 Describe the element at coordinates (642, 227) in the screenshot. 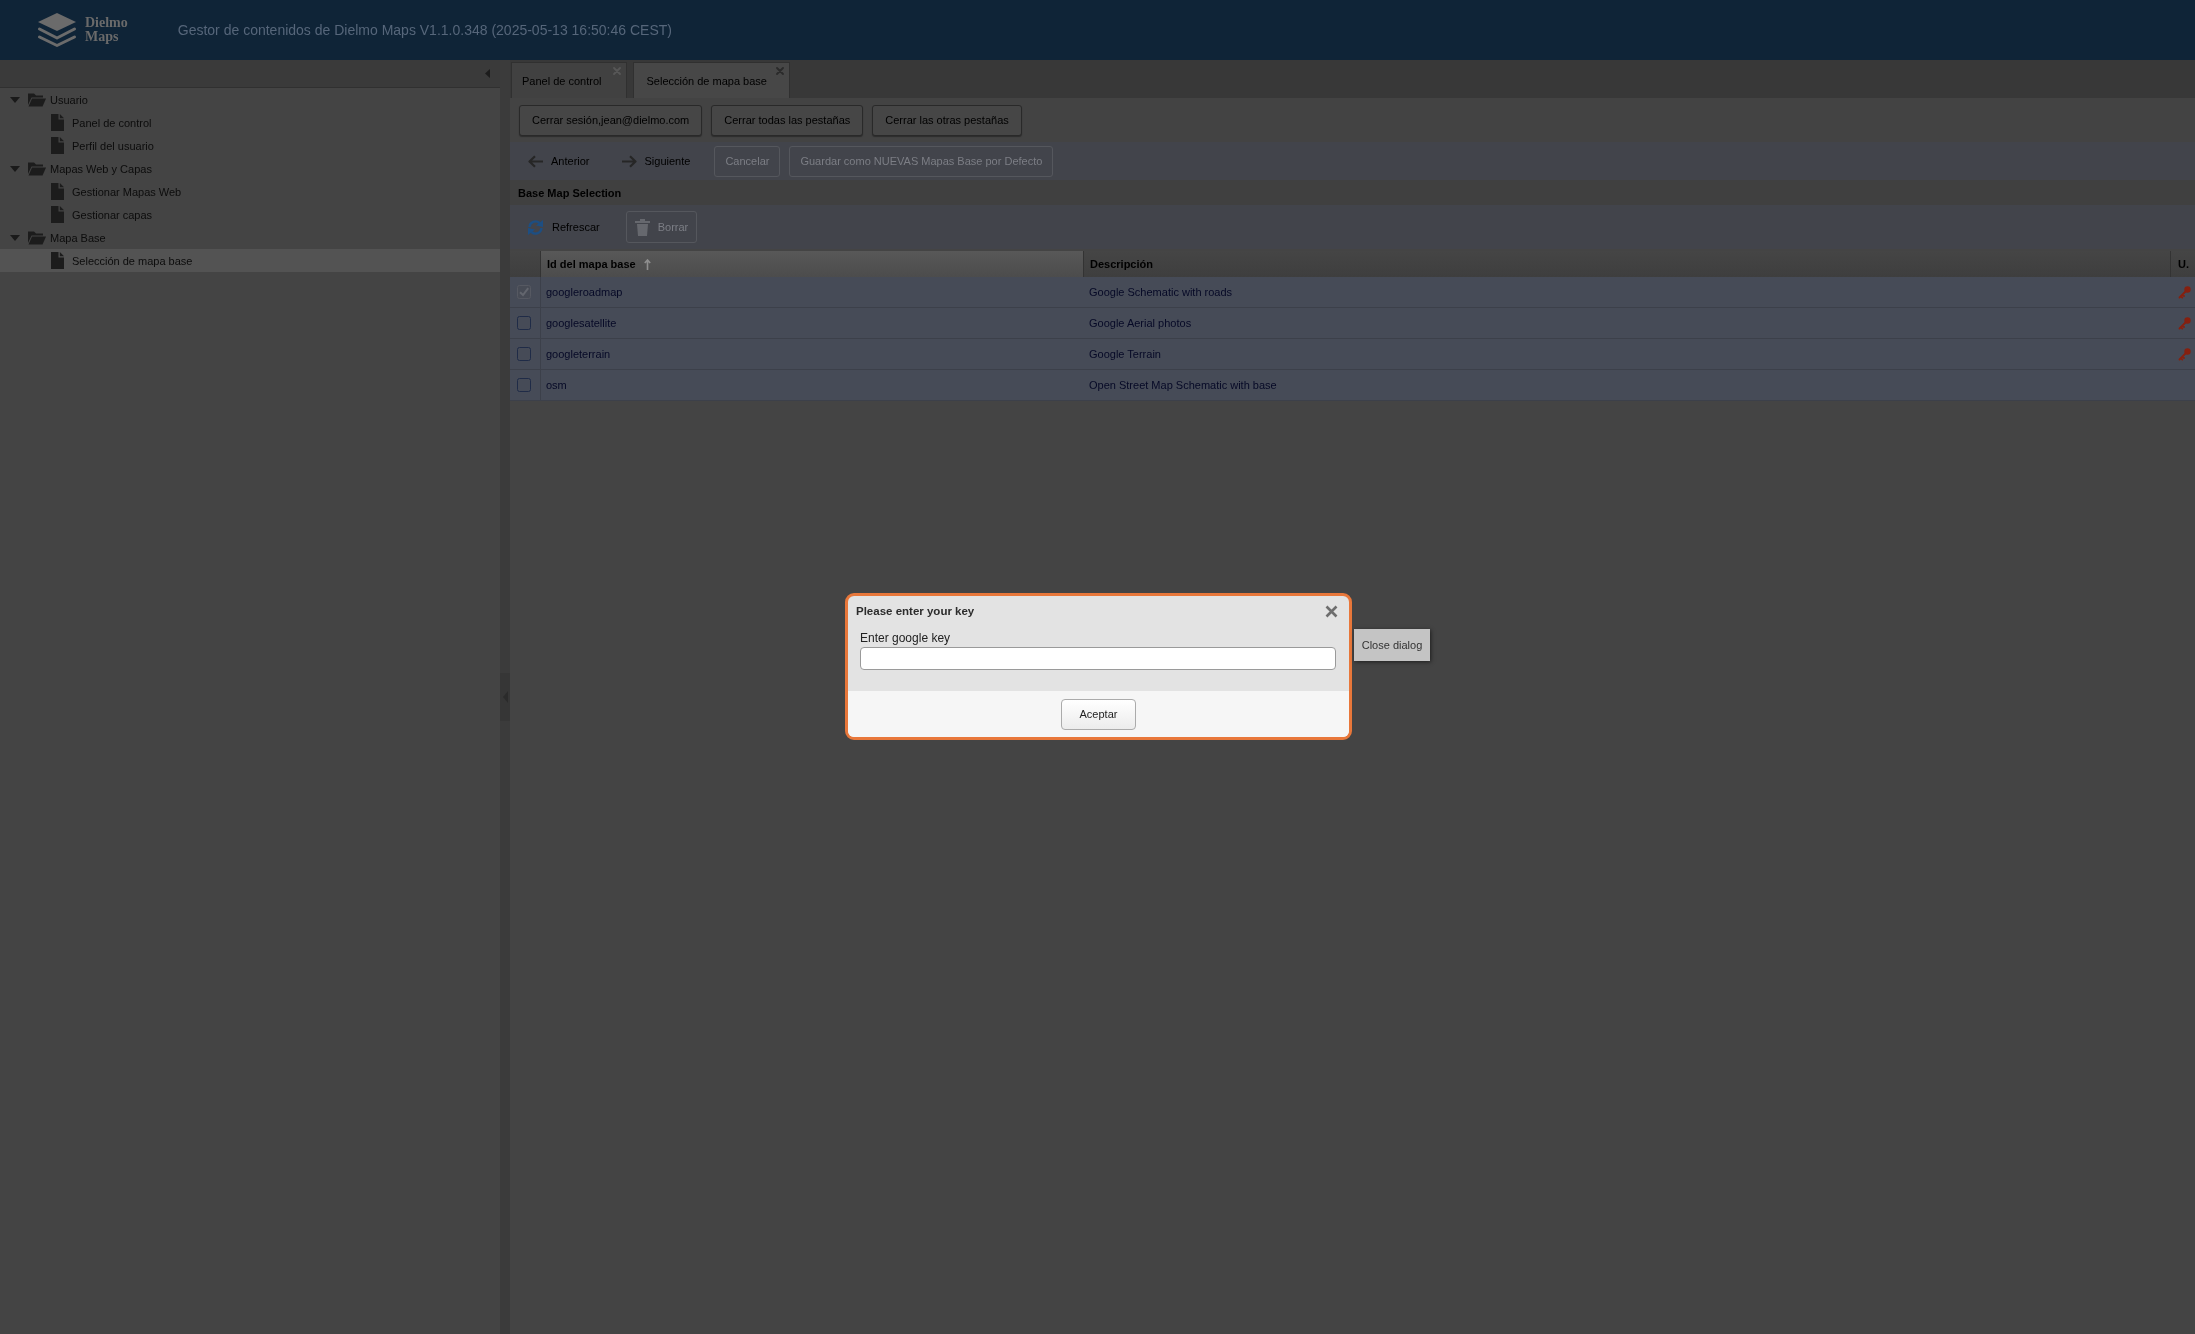

I see `trash-icon` at that location.